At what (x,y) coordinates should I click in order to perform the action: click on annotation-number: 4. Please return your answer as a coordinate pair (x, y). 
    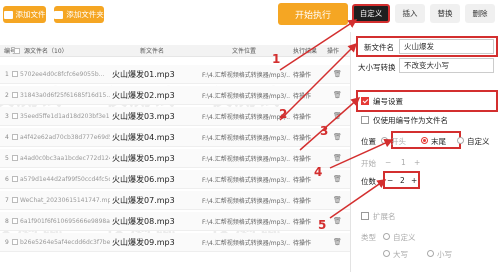
    Looking at the image, I should click on (318, 172).